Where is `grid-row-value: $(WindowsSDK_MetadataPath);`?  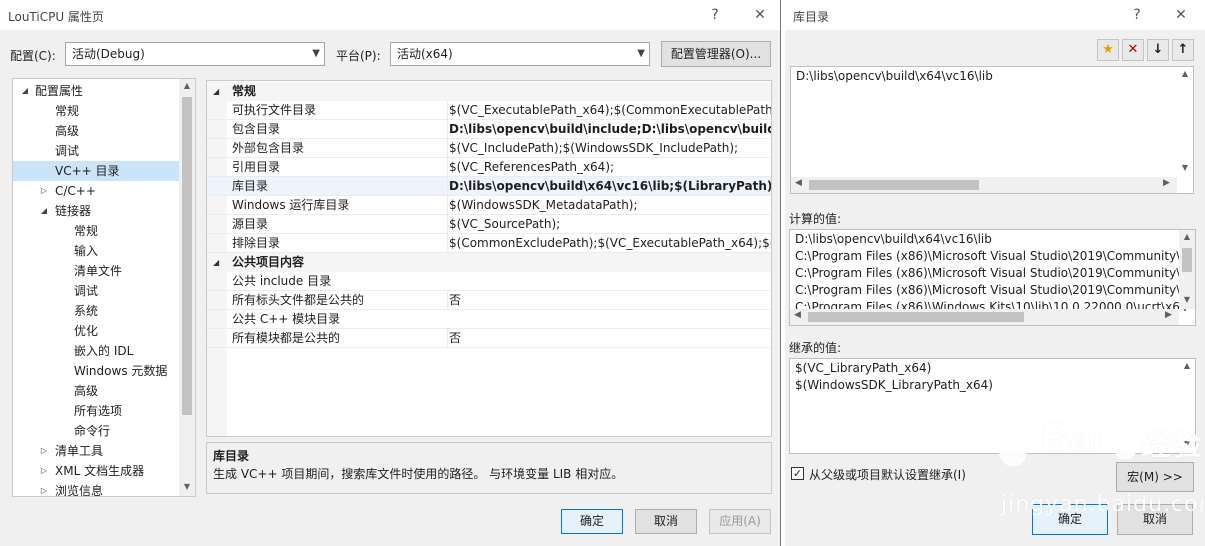
grid-row-value: $(WindowsSDK_MetadataPath); is located at coordinates (609, 205).